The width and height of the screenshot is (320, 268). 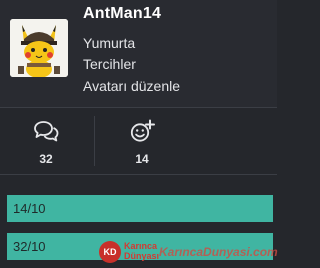 I want to click on edit-avatar-link: Avatarı düzenle, so click(x=131, y=86).